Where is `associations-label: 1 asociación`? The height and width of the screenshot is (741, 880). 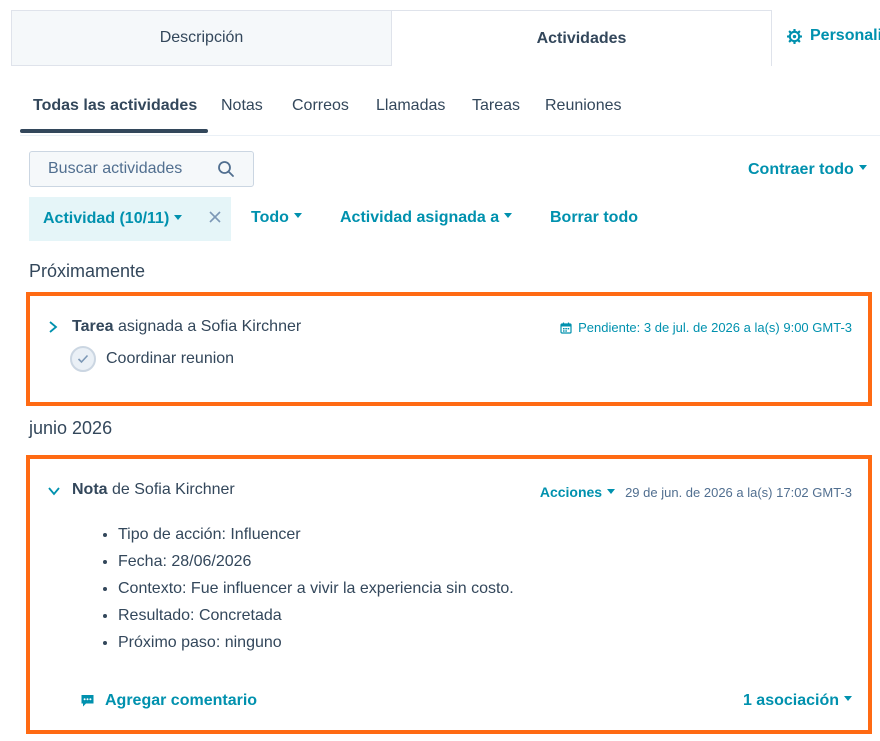 associations-label: 1 asociación is located at coordinates (790, 700).